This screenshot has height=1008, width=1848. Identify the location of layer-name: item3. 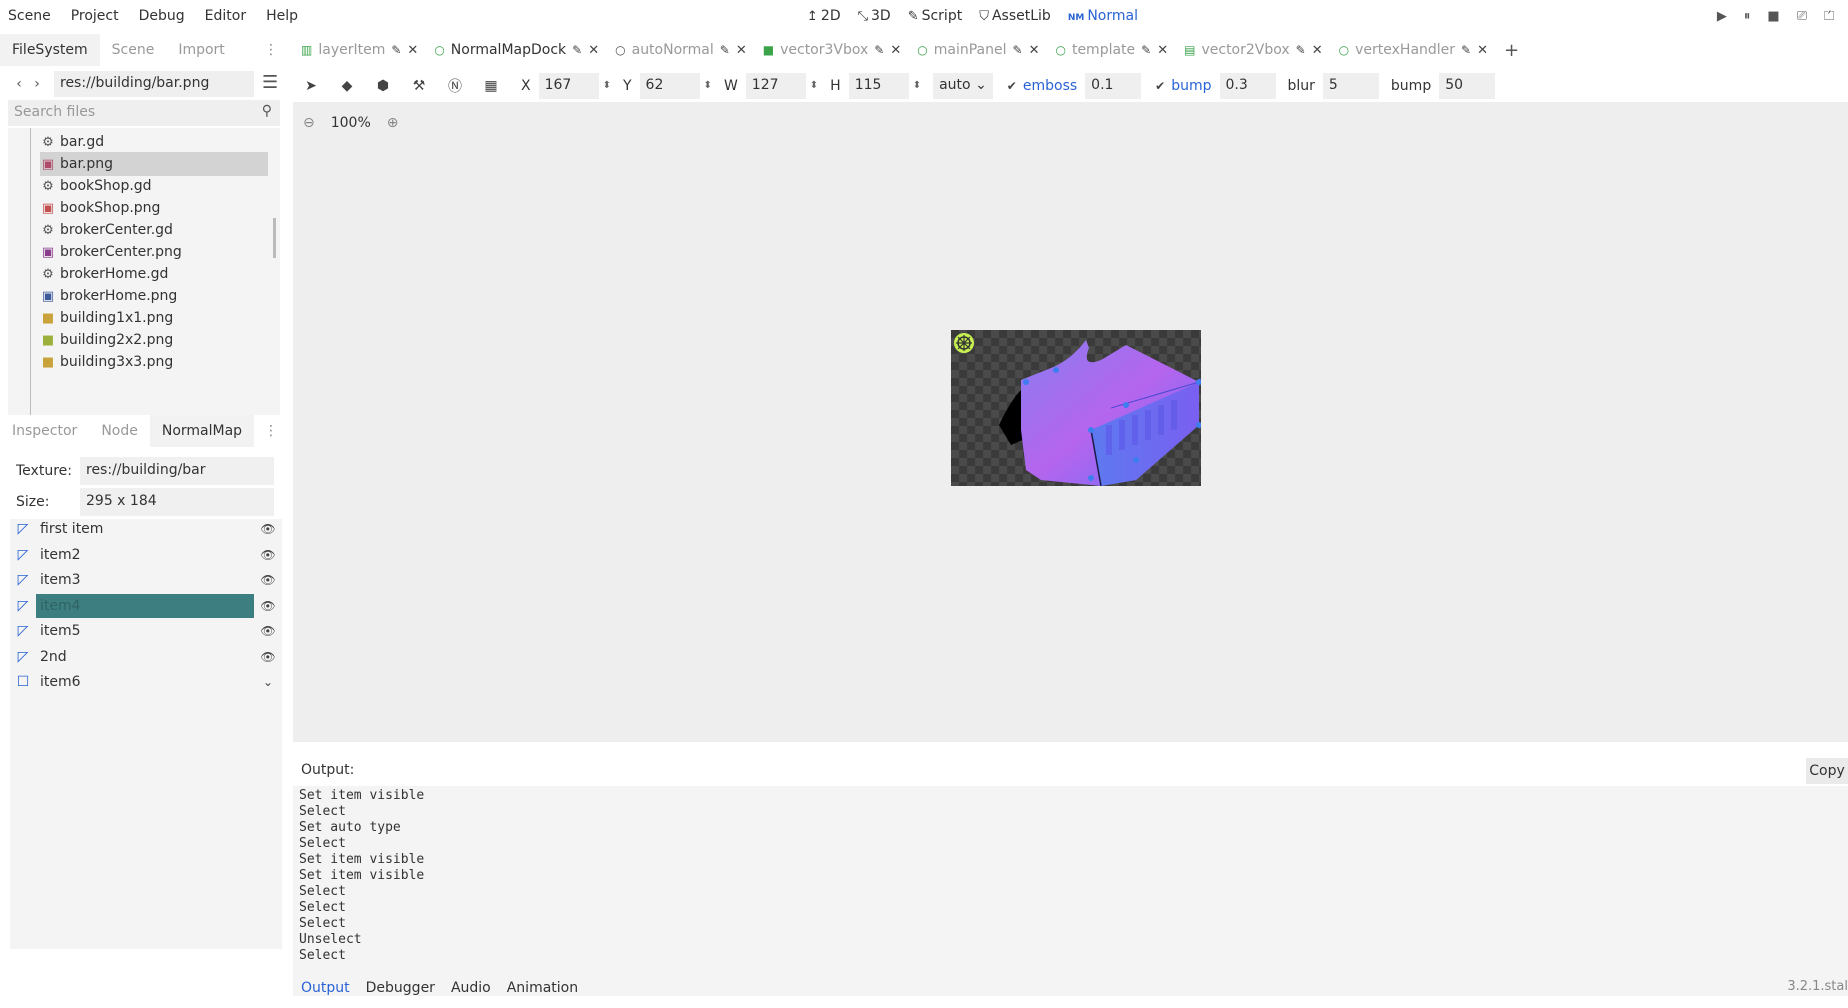
(145, 580).